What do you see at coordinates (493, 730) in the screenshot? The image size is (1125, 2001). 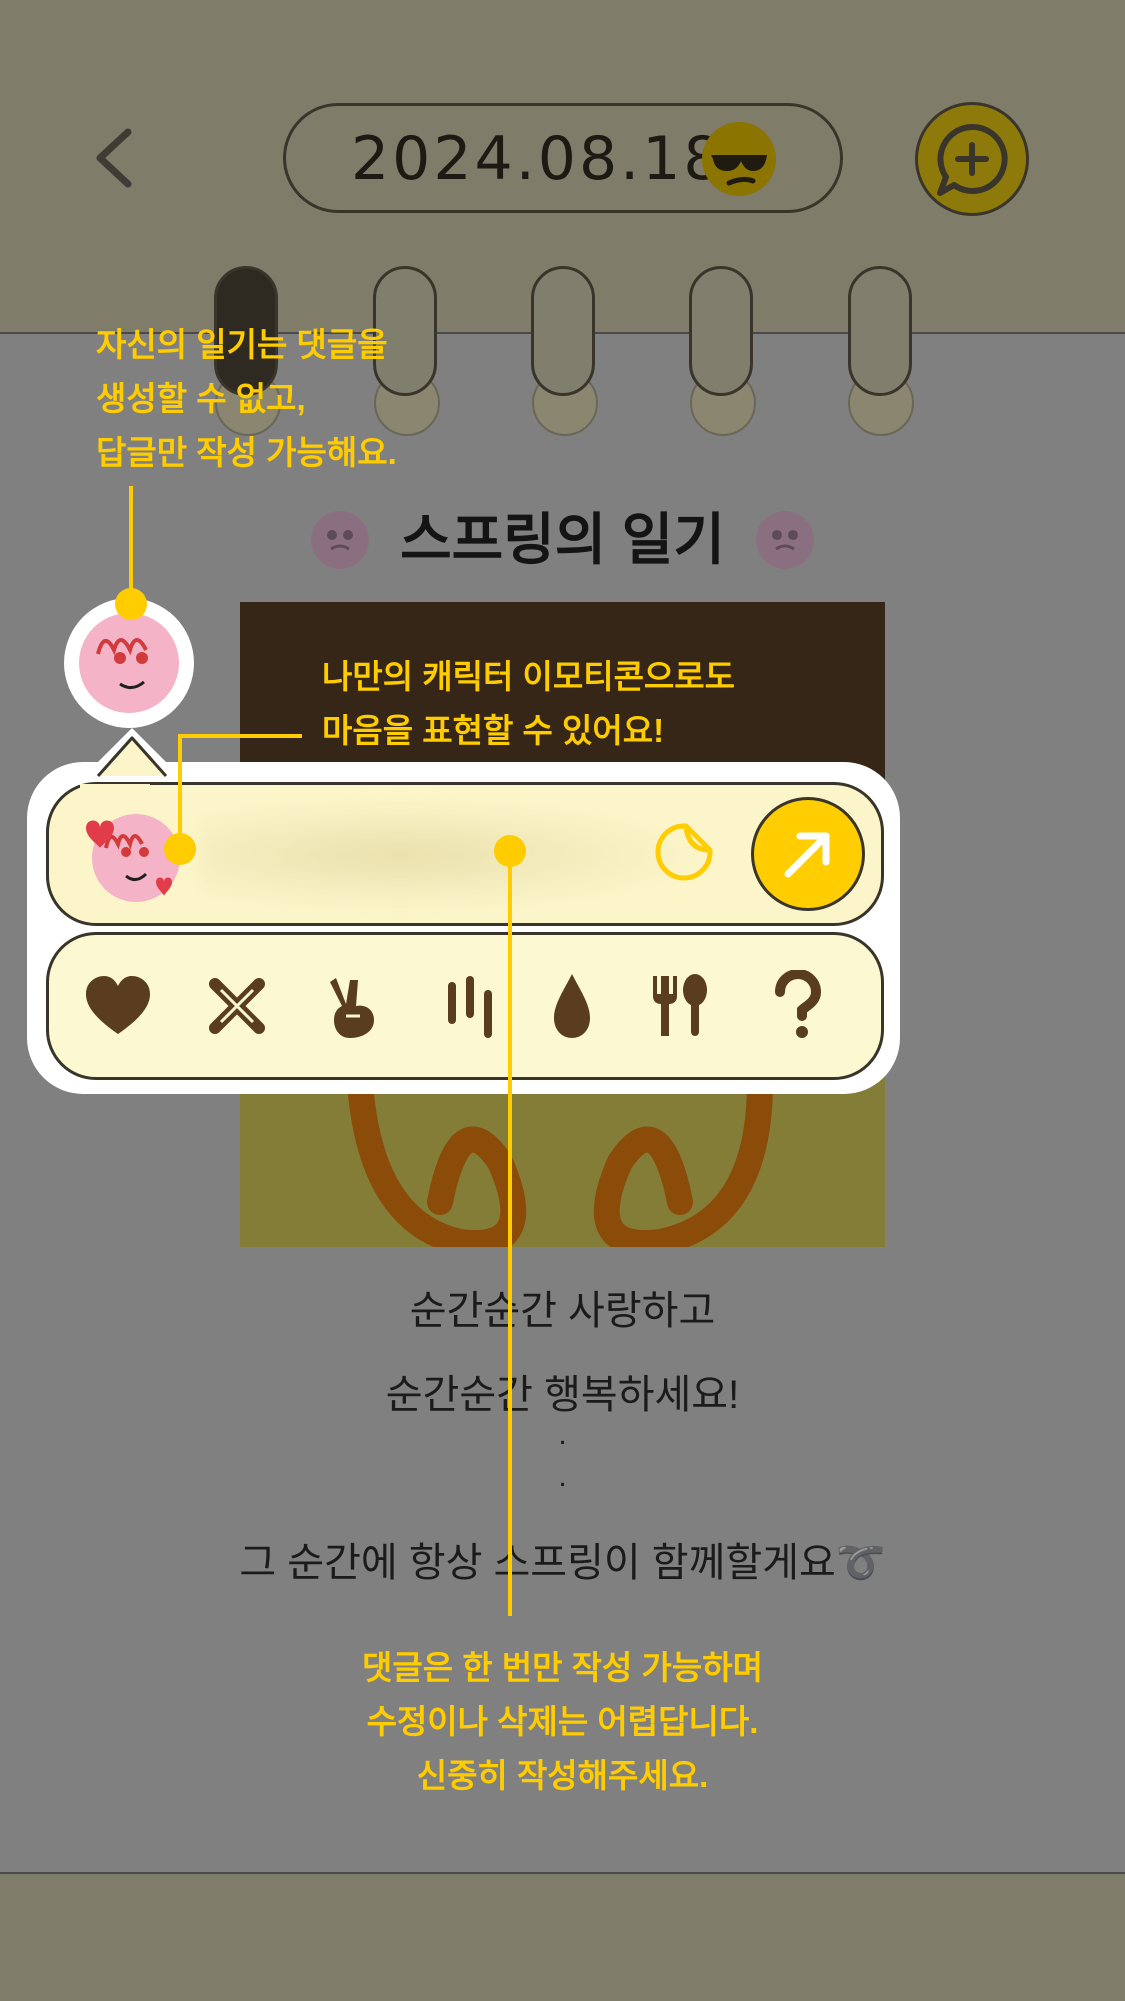 I see `guide-line-text: 마음을 표현할 수 있어요!` at bounding box center [493, 730].